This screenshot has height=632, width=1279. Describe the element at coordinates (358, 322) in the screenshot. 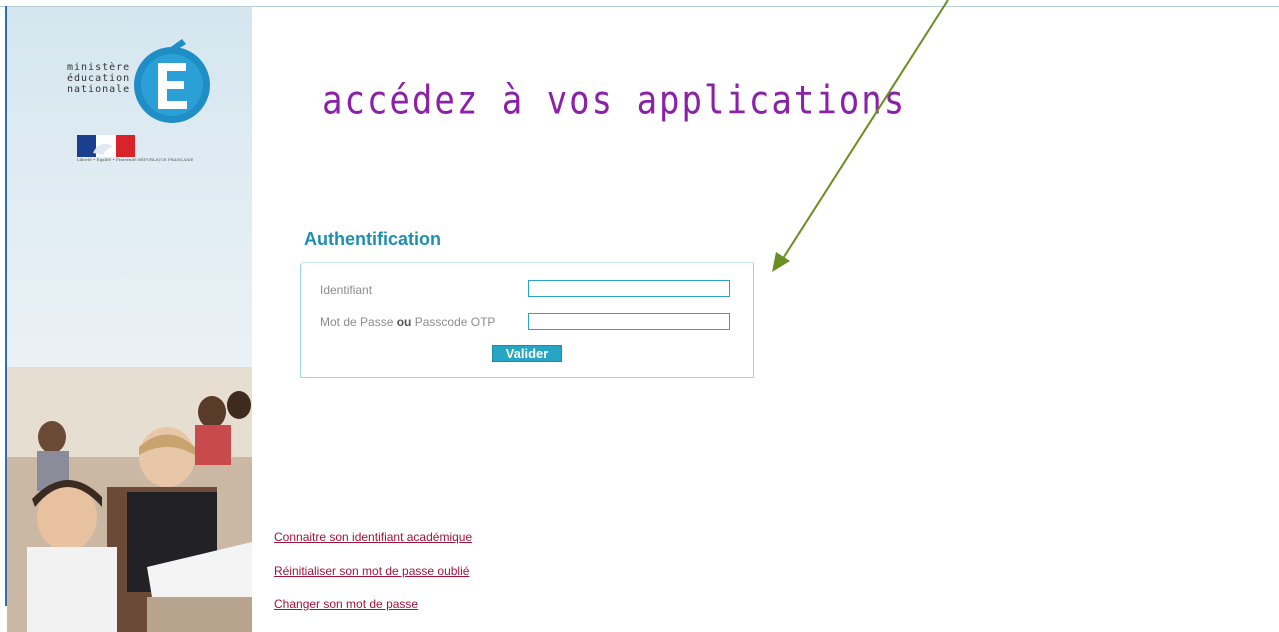

I see `password-label-pre: Mot de Passe` at that location.